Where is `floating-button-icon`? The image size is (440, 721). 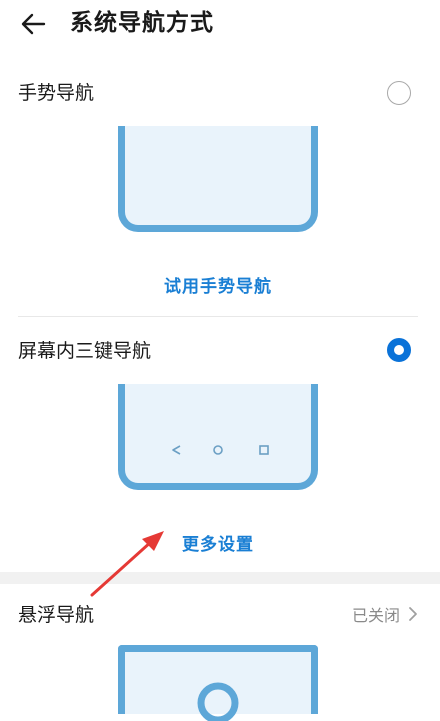
floating-button-icon is located at coordinates (218, 701).